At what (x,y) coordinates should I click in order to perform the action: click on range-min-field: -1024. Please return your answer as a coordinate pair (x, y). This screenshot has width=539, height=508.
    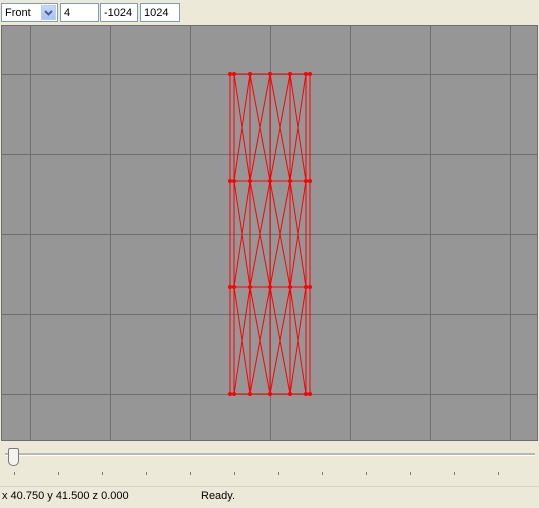
    Looking at the image, I should click on (119, 12).